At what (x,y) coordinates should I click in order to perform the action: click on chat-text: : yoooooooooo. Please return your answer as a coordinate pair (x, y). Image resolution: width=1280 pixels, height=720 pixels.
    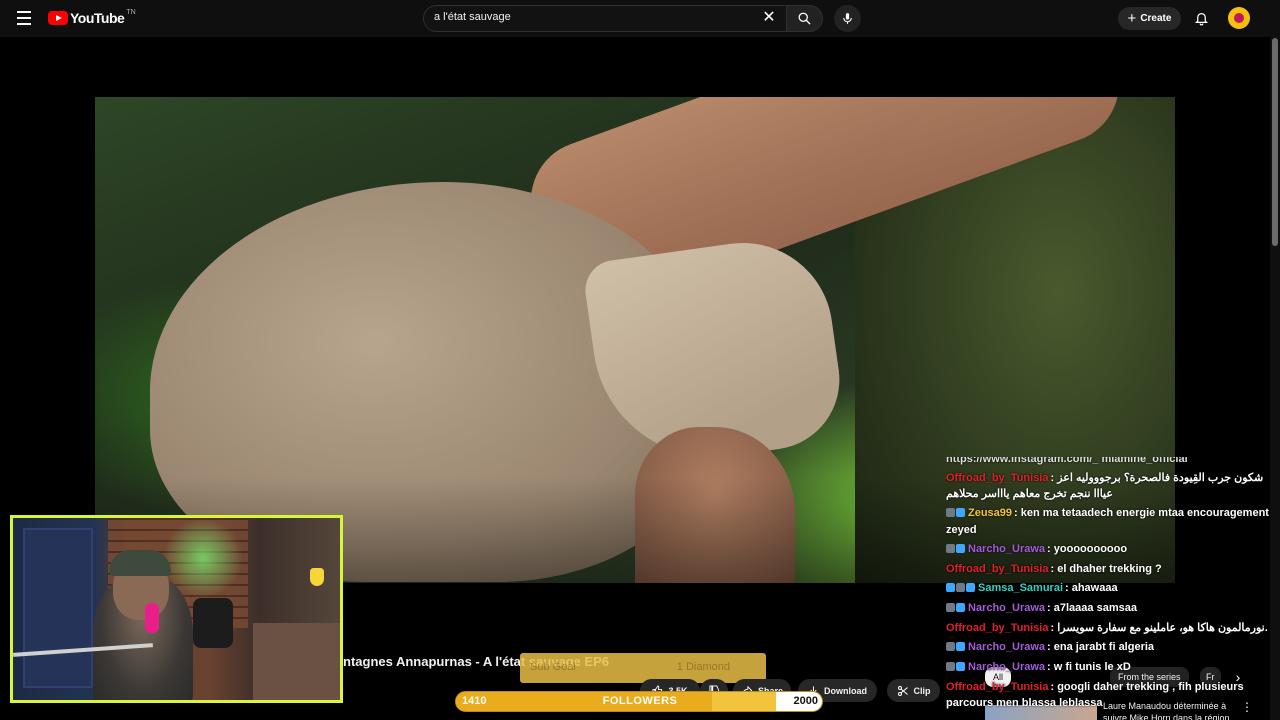
    Looking at the image, I should click on (1087, 549).